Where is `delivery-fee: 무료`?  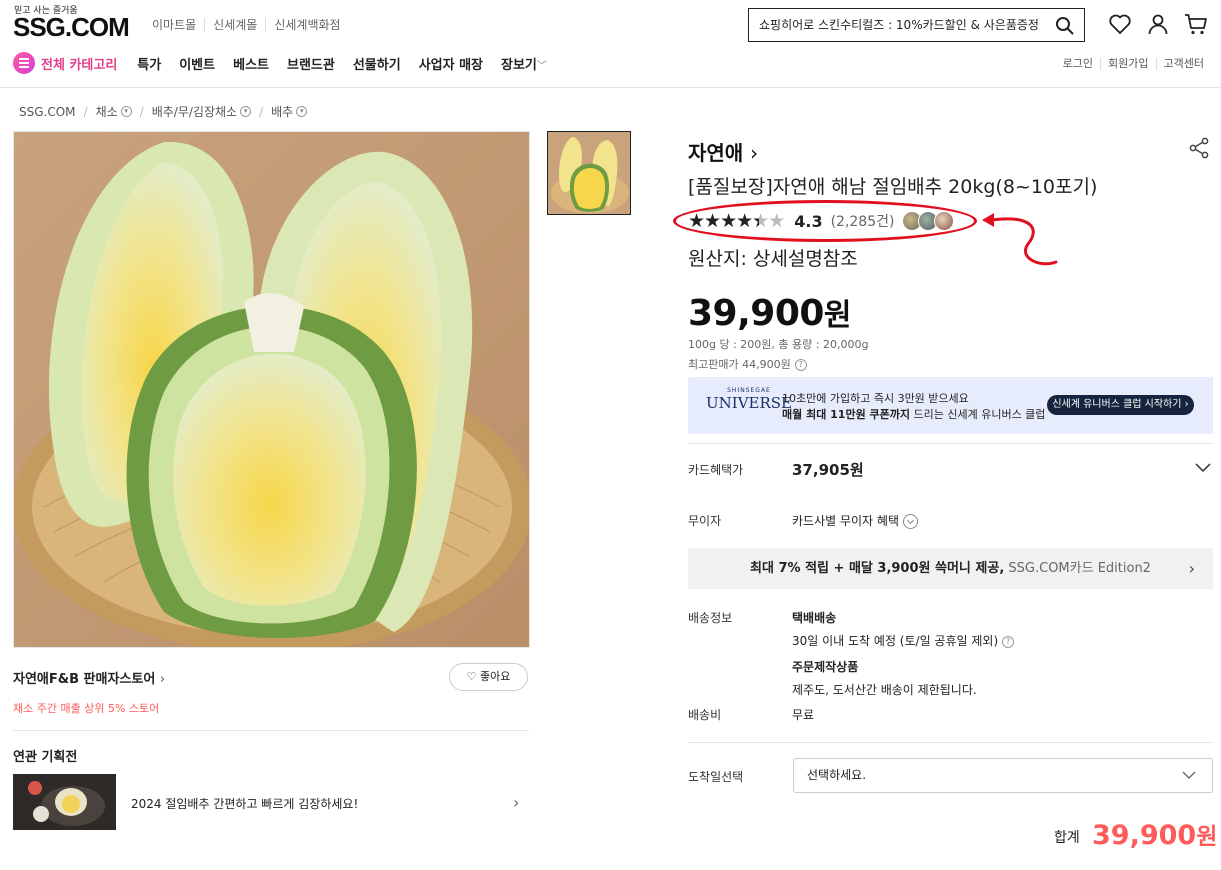
delivery-fee: 무료 is located at coordinates (803, 715).